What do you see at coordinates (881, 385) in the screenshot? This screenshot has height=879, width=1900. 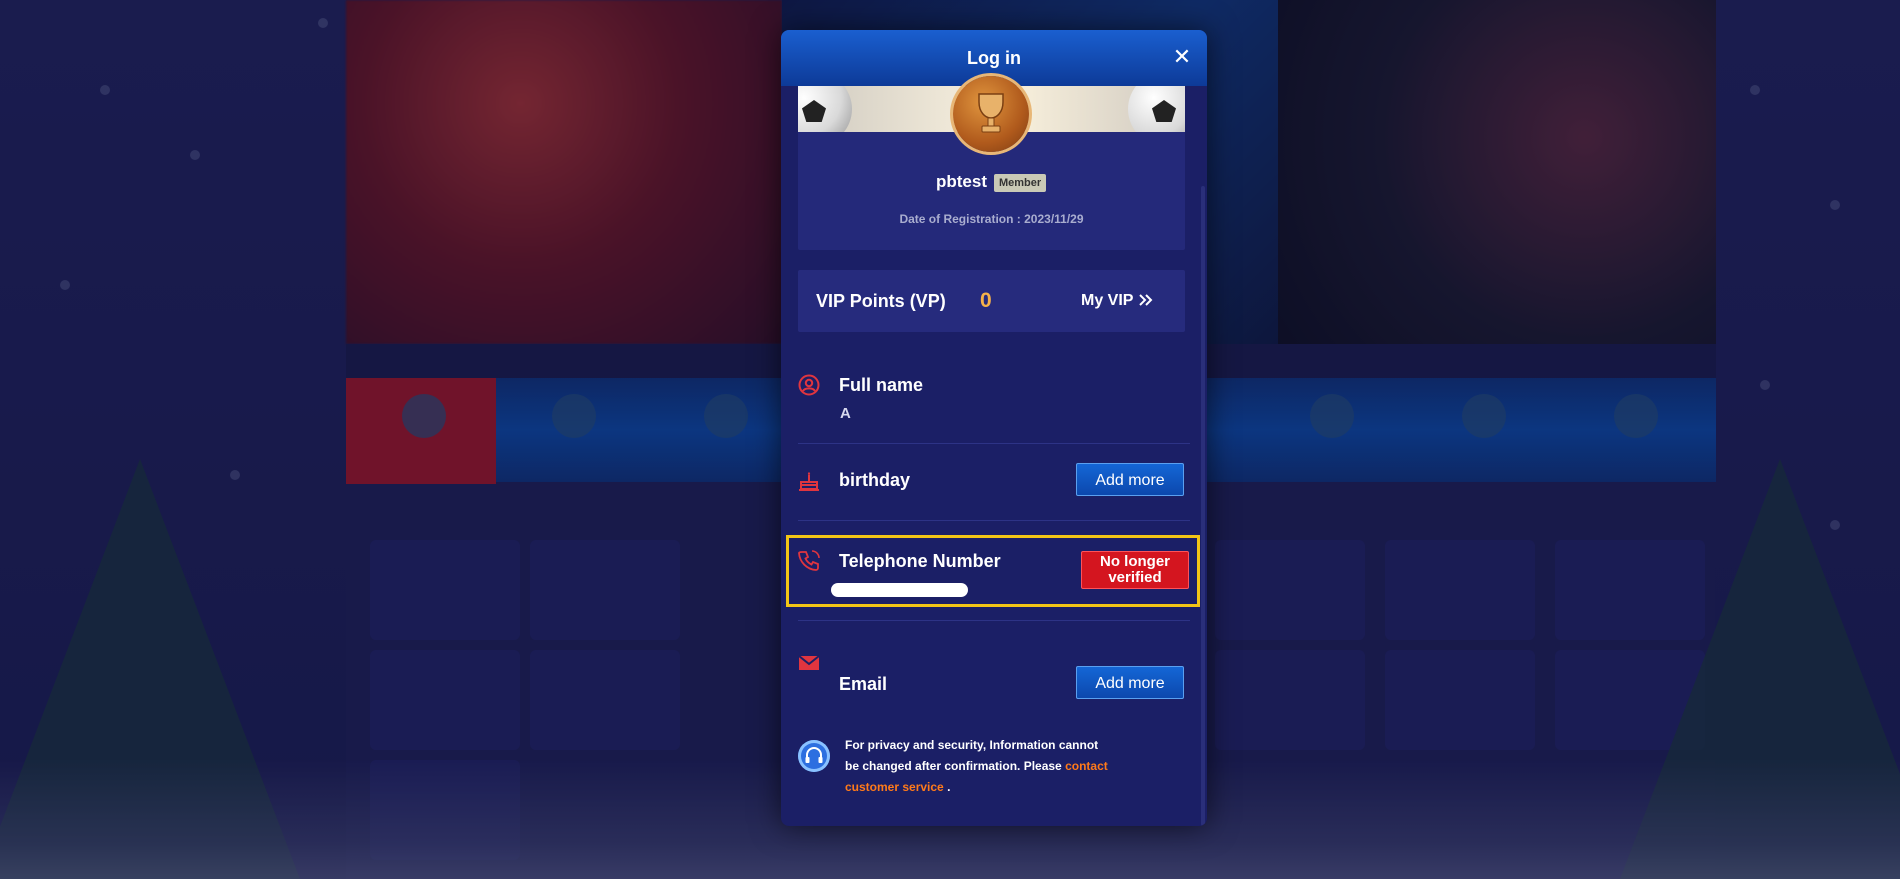 I see `full-name-label: Full name` at bounding box center [881, 385].